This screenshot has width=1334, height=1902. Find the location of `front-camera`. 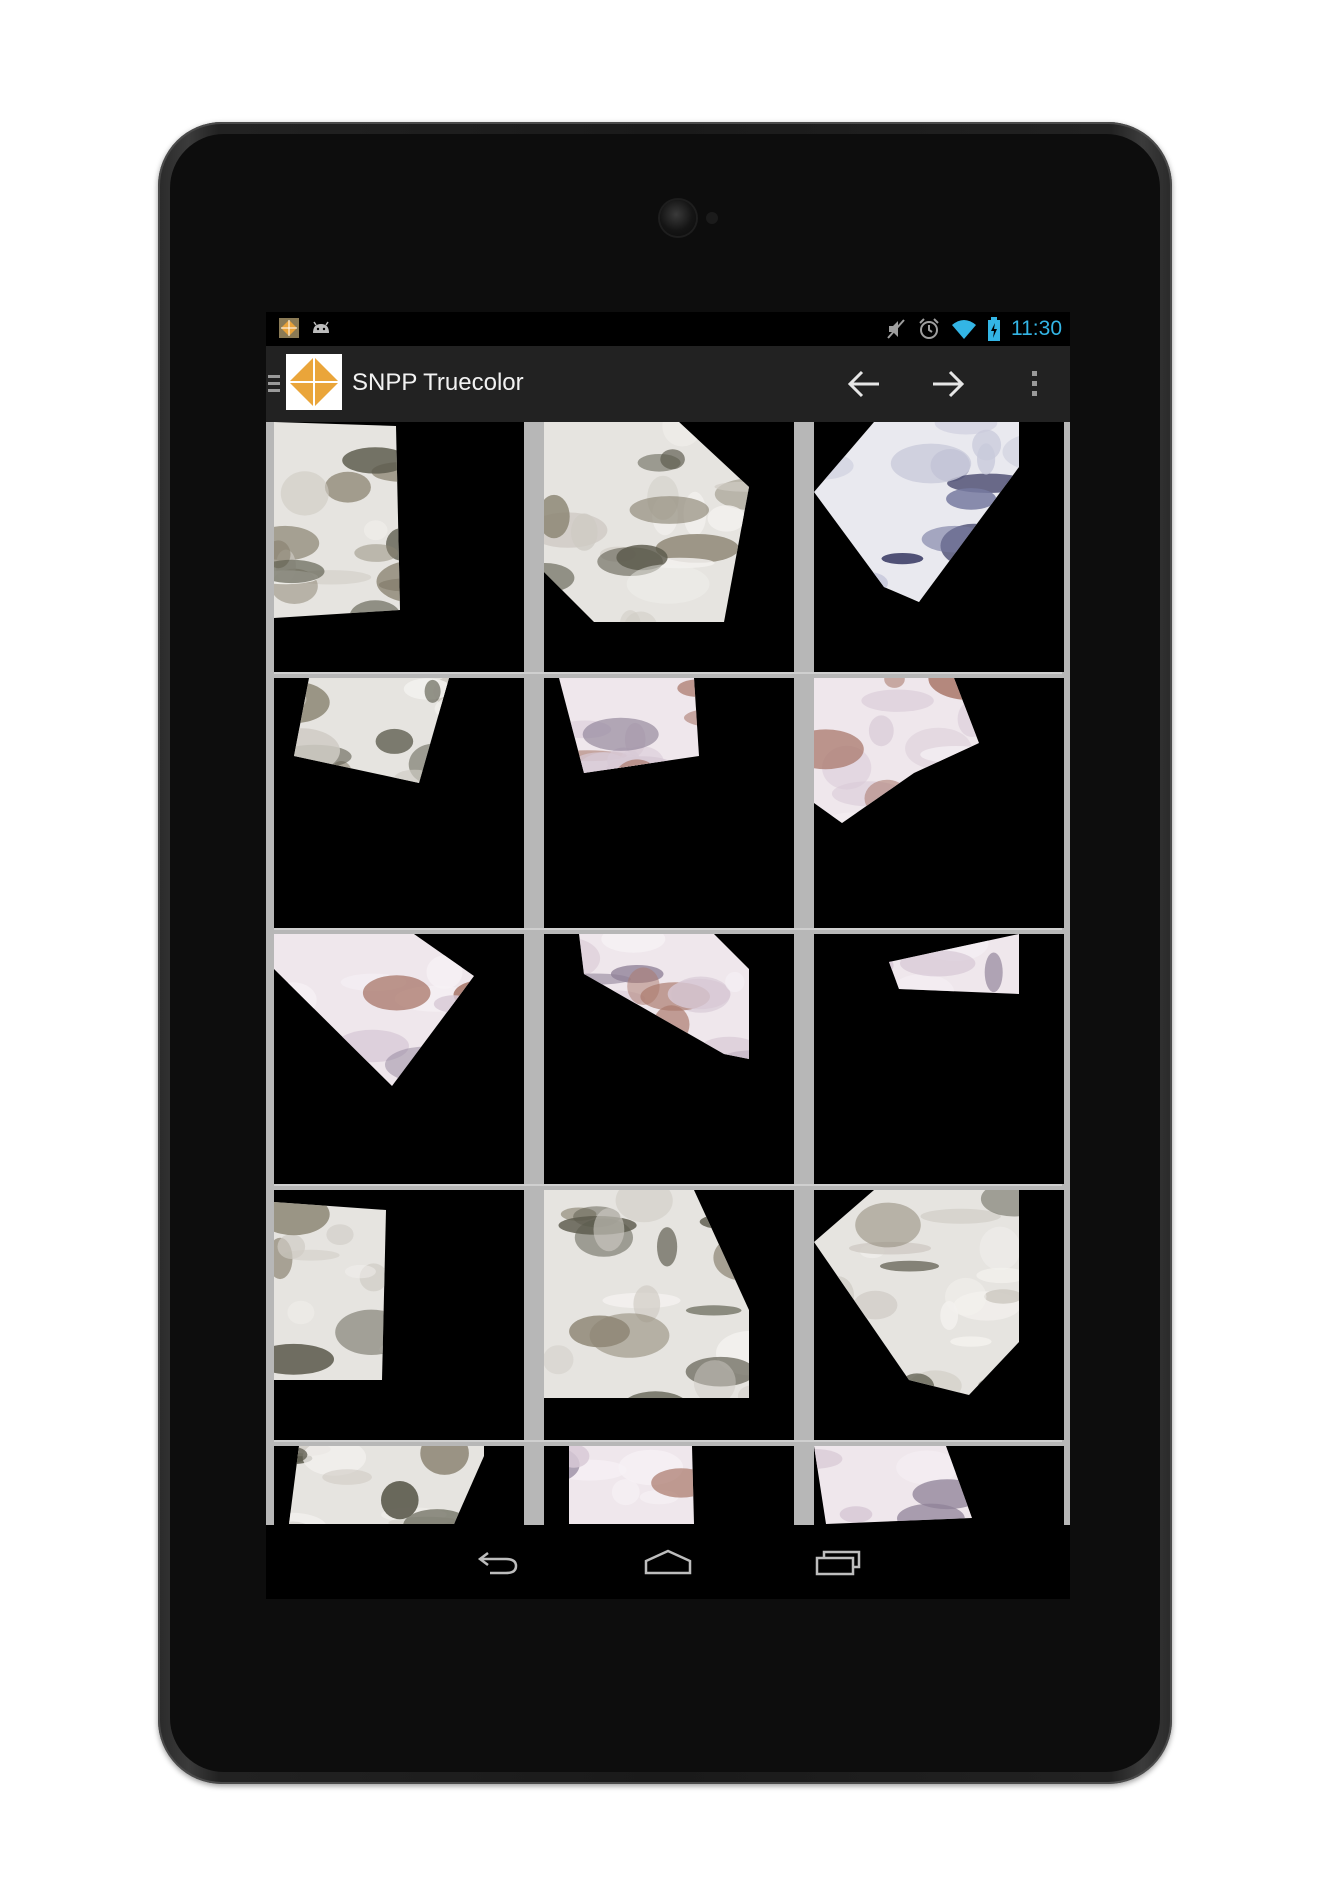

front-camera is located at coordinates (678, 218).